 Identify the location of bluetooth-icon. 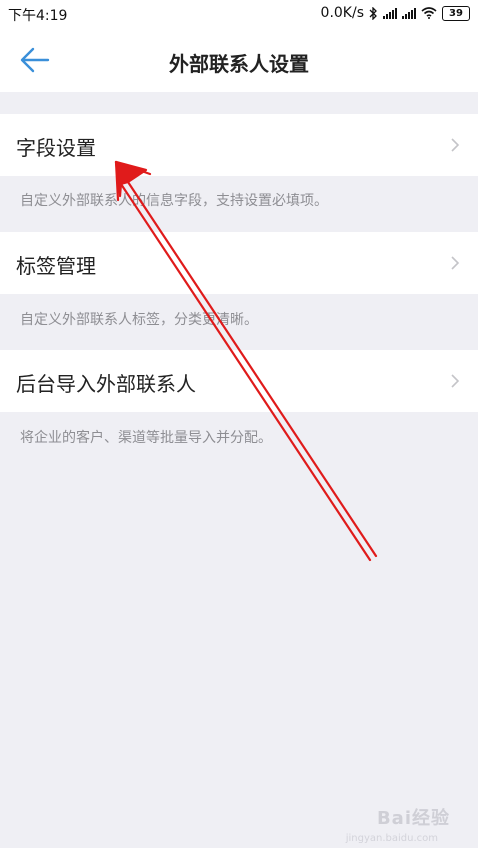
(373, 13).